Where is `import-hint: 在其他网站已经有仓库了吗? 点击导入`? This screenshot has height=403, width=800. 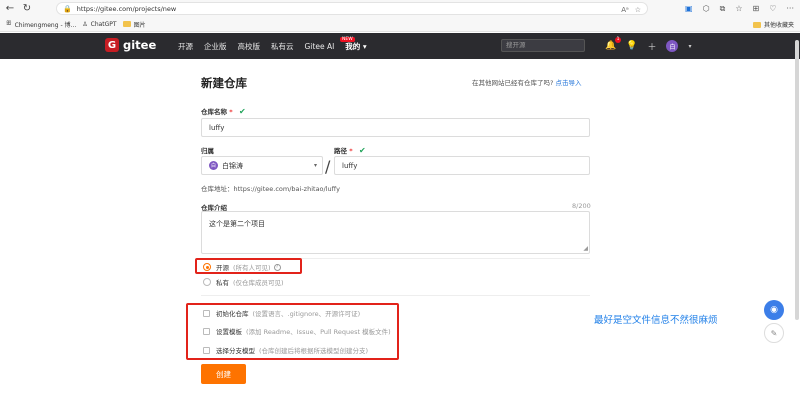
import-hint: 在其他网站已经有仓库了吗? 点击导入 is located at coordinates (527, 82).